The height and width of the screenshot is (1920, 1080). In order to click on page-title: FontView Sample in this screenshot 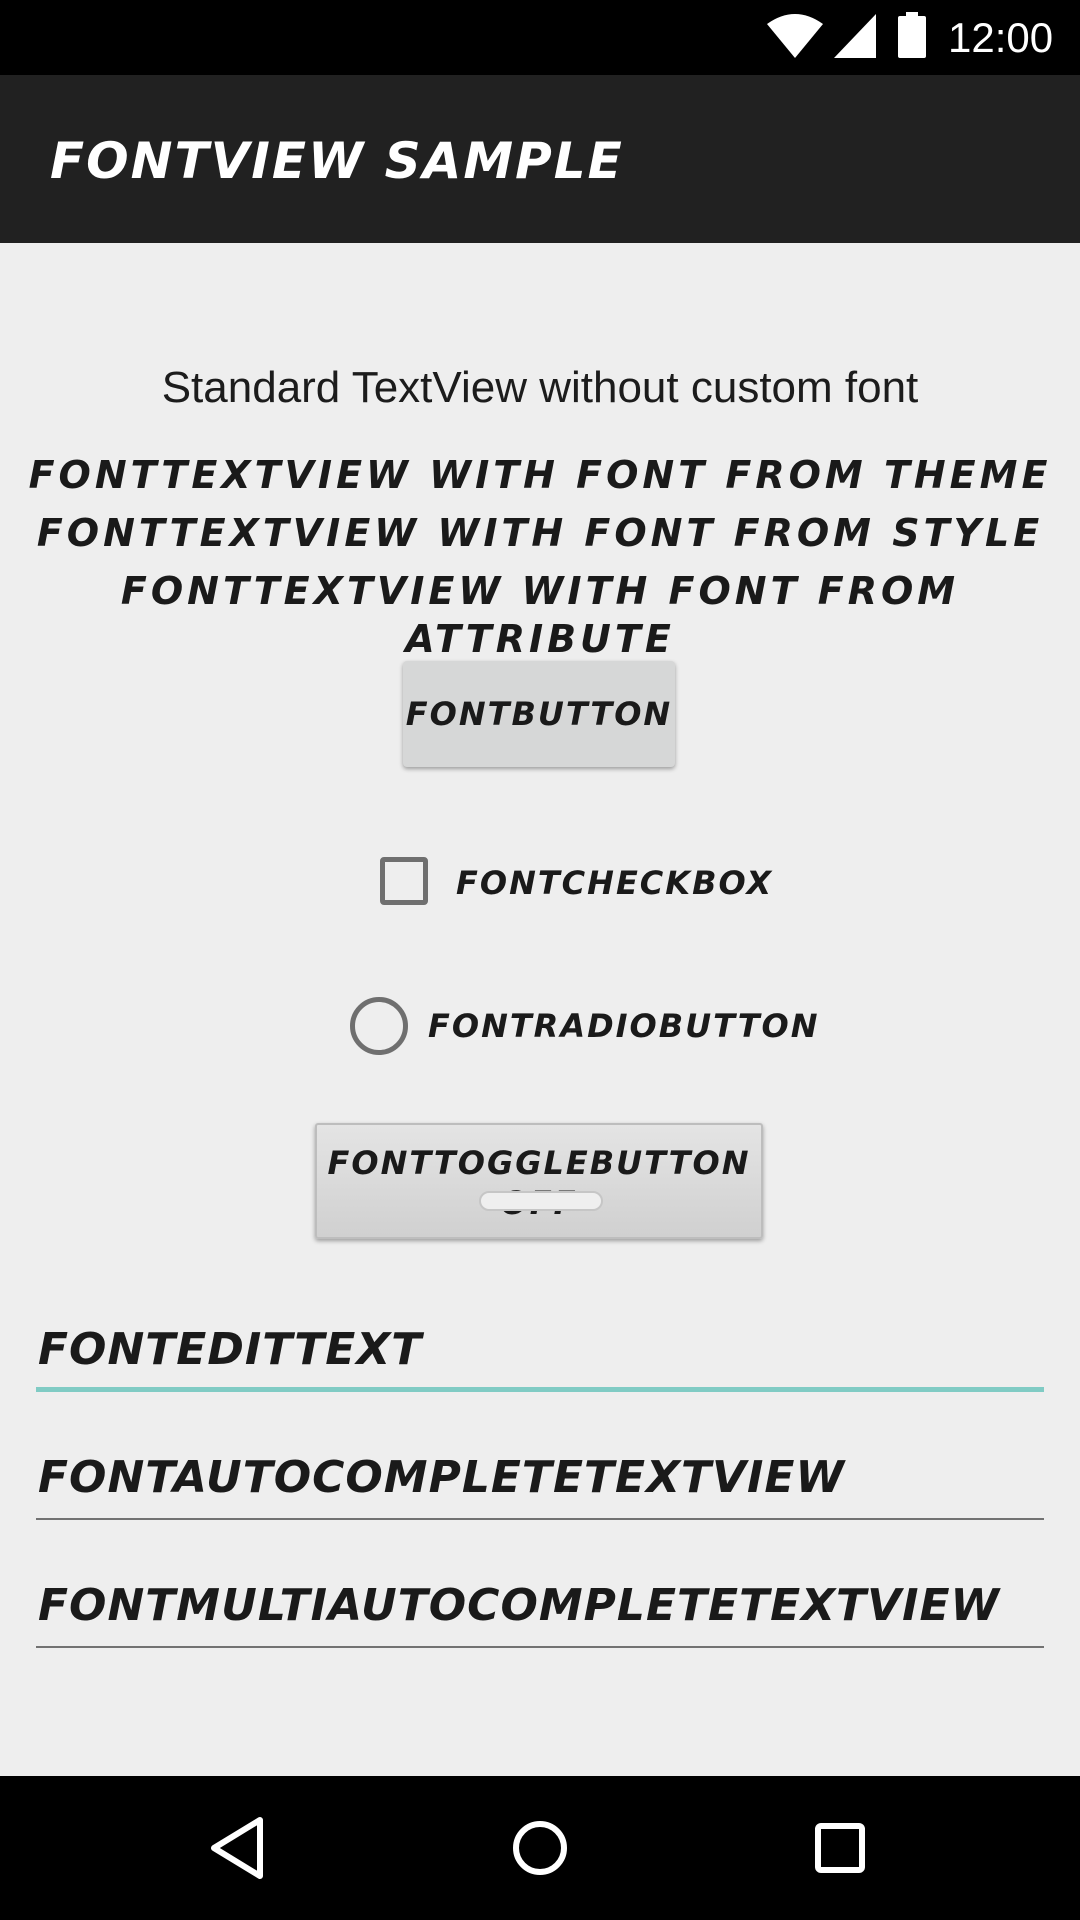, I will do `click(337, 161)`.